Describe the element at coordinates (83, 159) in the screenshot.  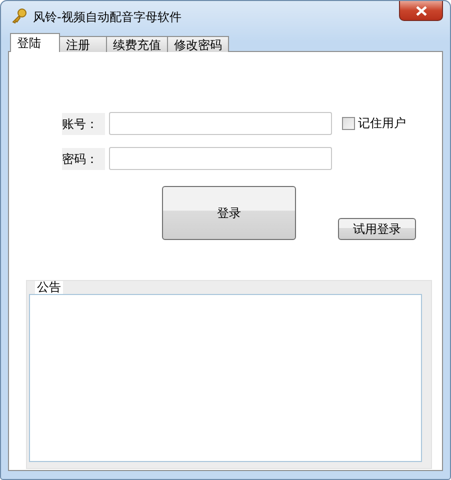
I see `field-label: 密码：` at that location.